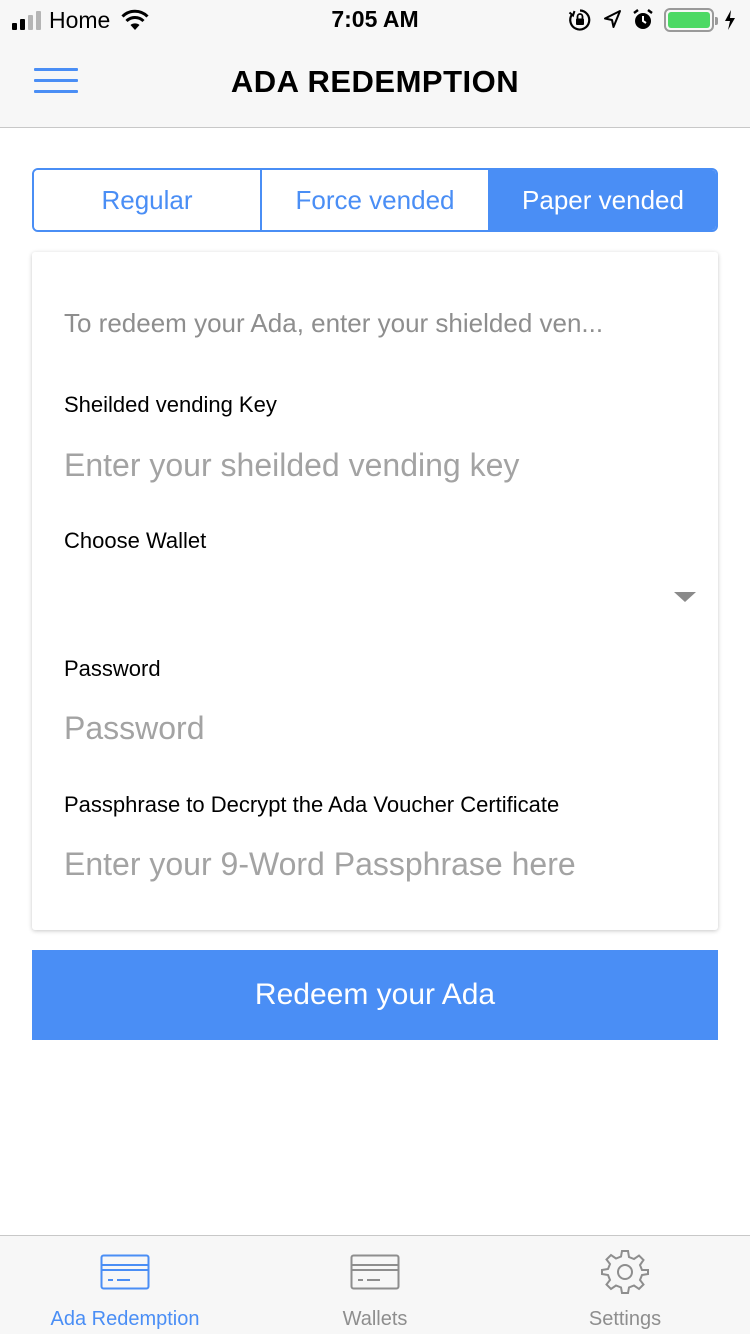 The height and width of the screenshot is (1334, 750). What do you see at coordinates (170, 404) in the screenshot?
I see `vending-key-label: Sheilded vending Key` at bounding box center [170, 404].